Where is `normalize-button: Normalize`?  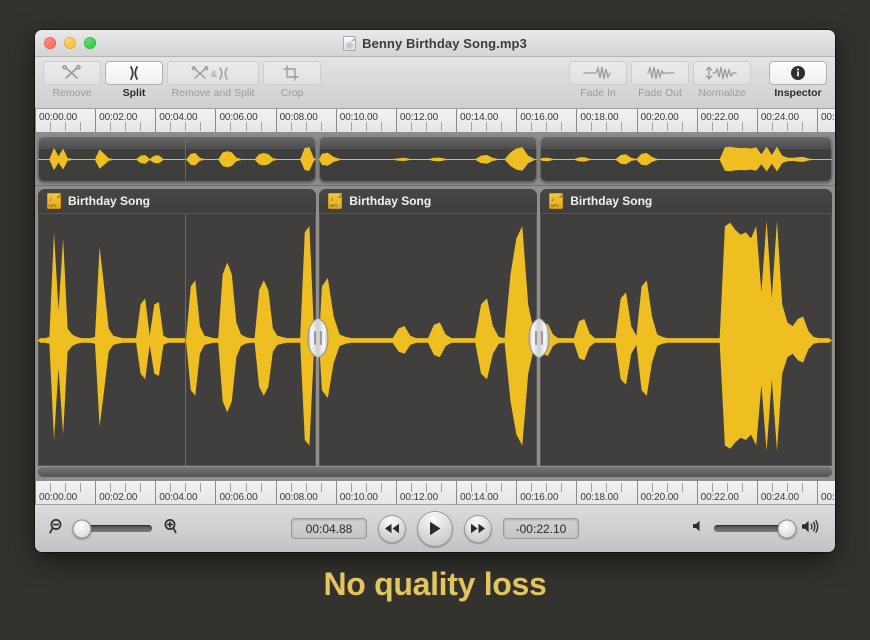 normalize-button: Normalize is located at coordinates (722, 80).